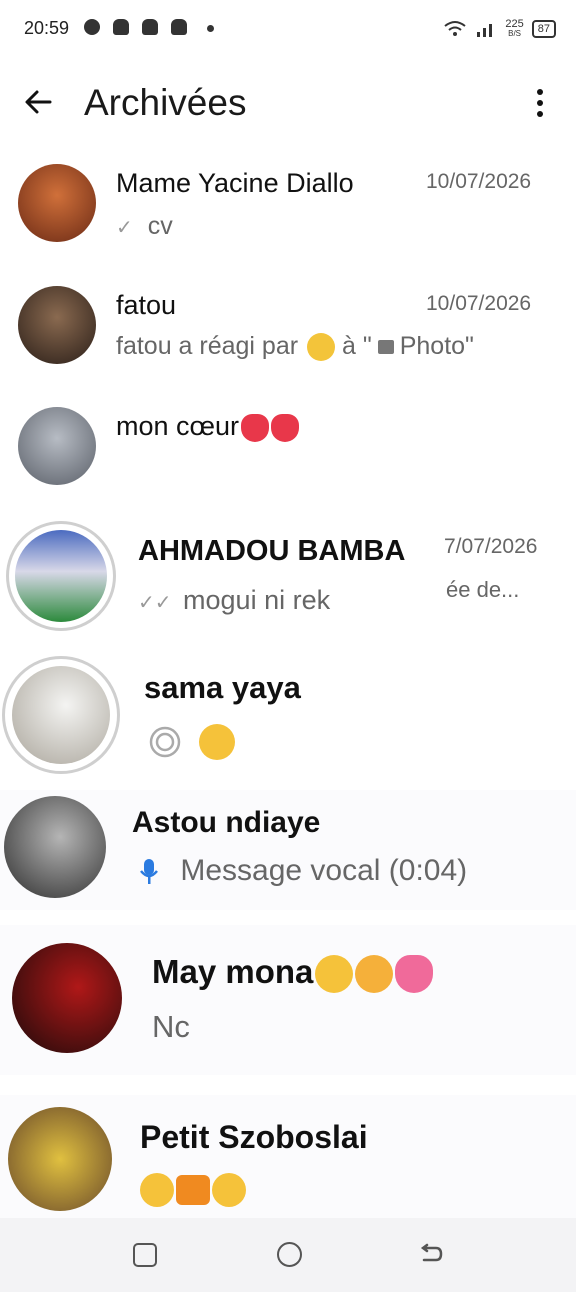  I want to click on wifi-icon, so click(455, 28).